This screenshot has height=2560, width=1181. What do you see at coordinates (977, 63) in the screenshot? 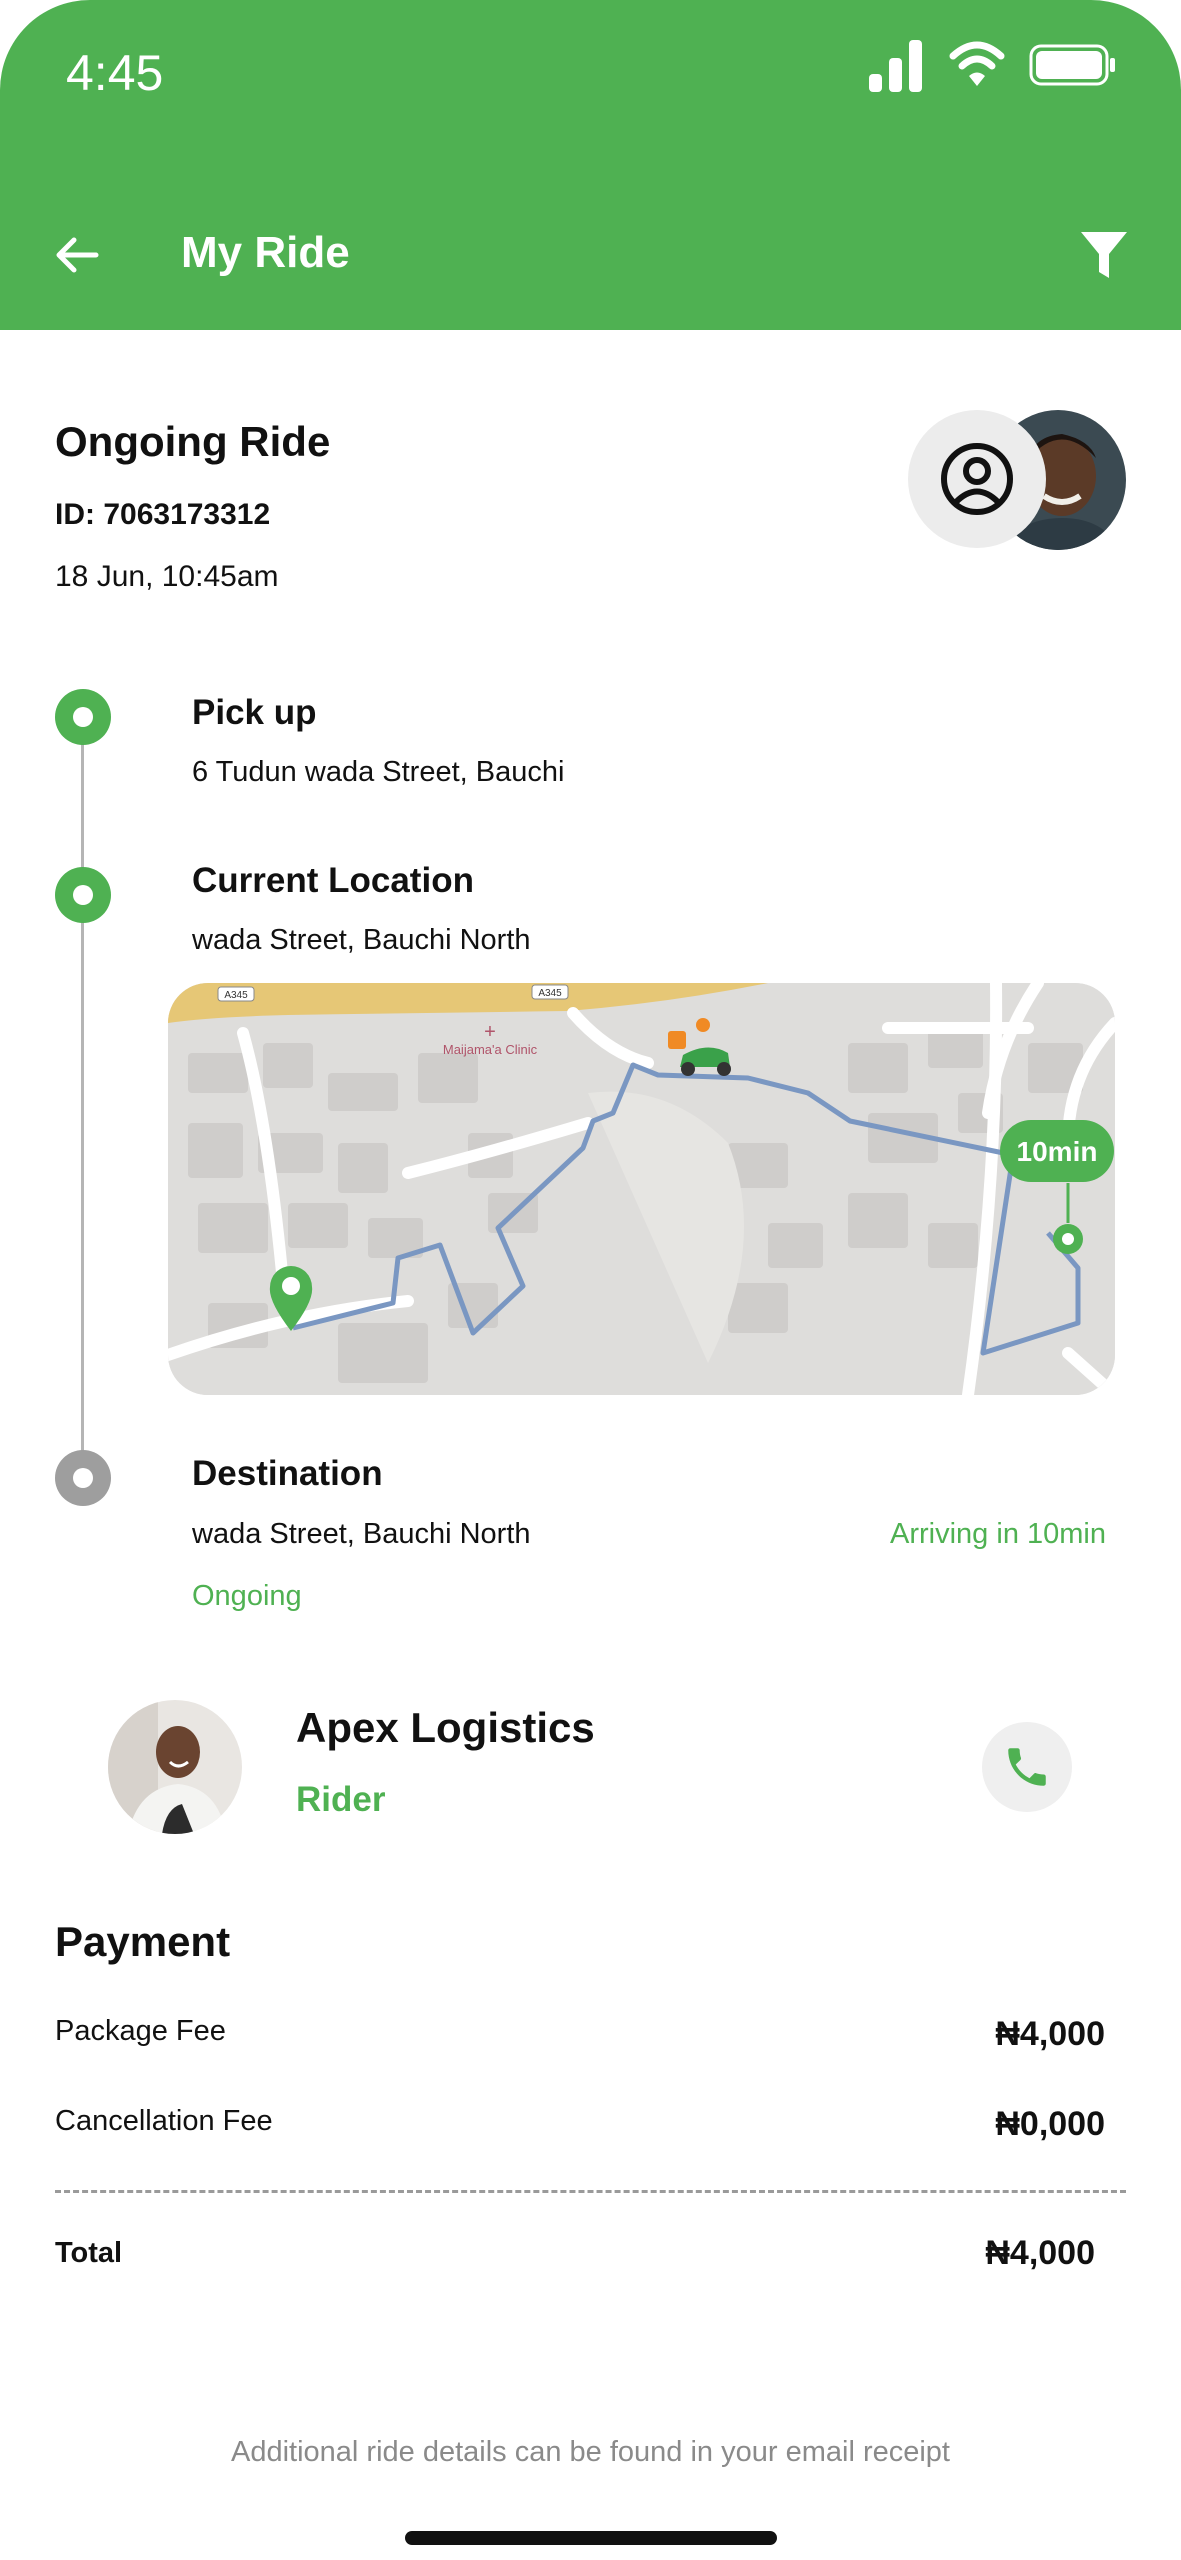
I see `wifi-icon` at bounding box center [977, 63].